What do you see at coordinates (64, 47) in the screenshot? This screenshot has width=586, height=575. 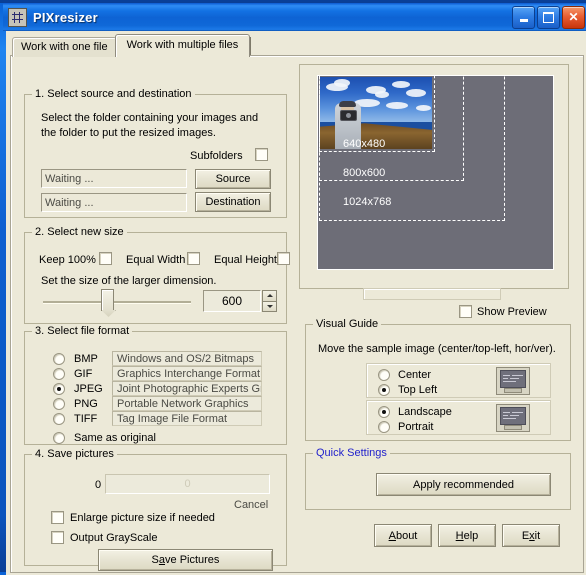 I see `tab-work-with-one-file: Work with one file` at bounding box center [64, 47].